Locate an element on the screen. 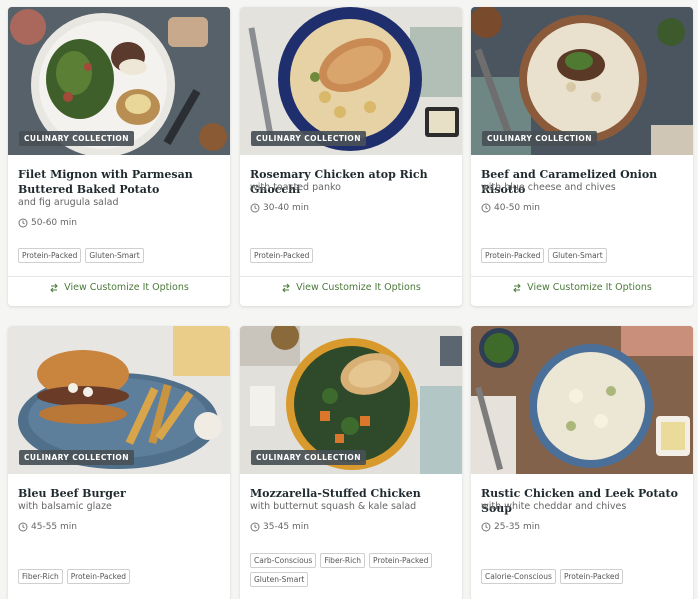 The height and width of the screenshot is (599, 698). cook-time: 50-60 min is located at coordinates (47, 223).